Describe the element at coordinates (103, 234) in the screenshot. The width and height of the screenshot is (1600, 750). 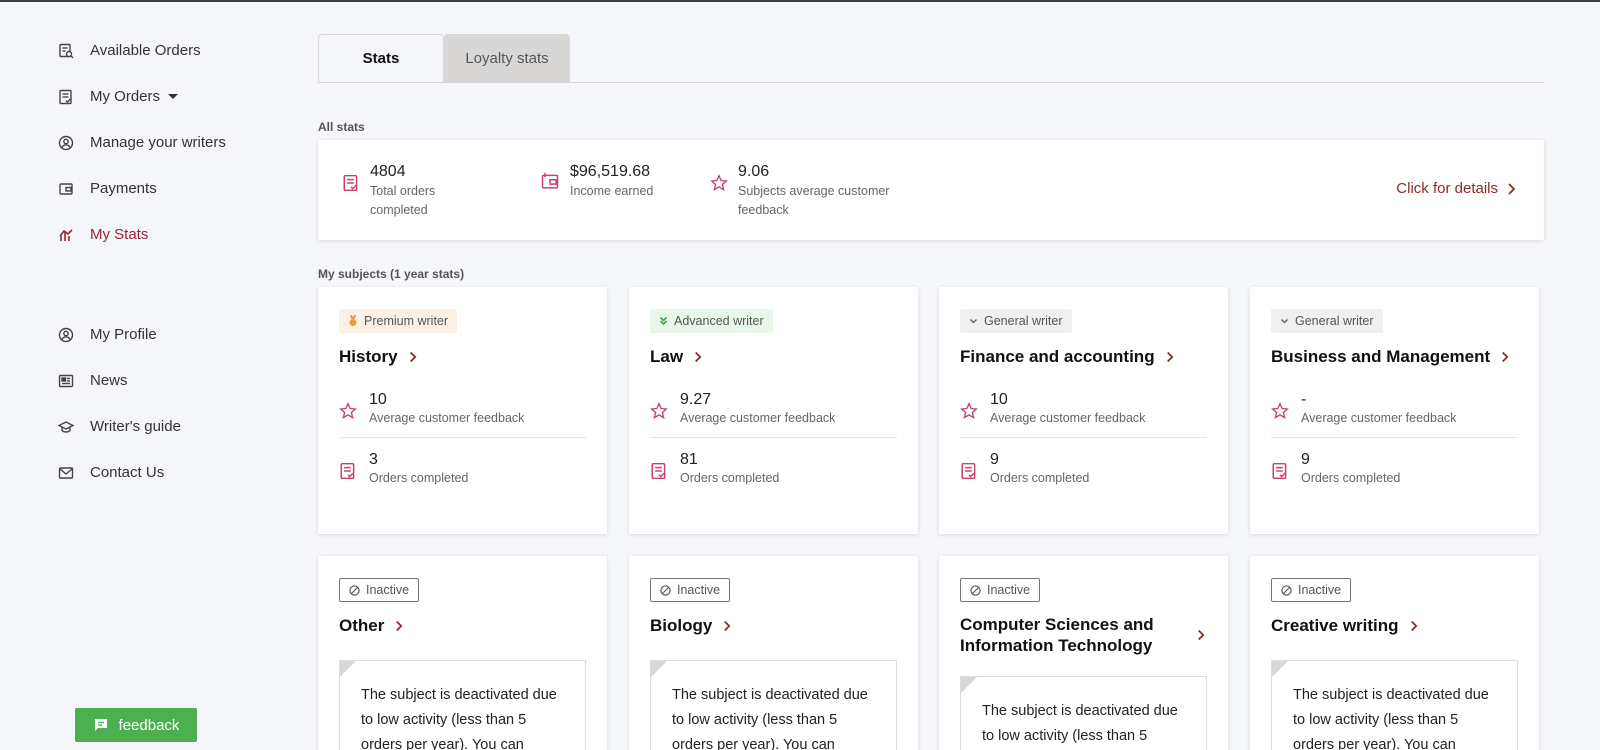
I see `sidebar-item-my-stats: My Stats` at that location.